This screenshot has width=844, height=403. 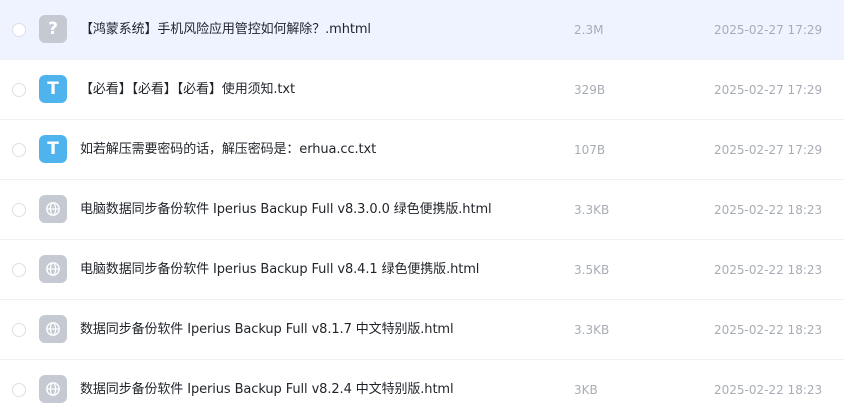 What do you see at coordinates (228, 150) in the screenshot?
I see `file-name: 如若解压需要密码的话，解压密码是：erhua.cc.txt` at bounding box center [228, 150].